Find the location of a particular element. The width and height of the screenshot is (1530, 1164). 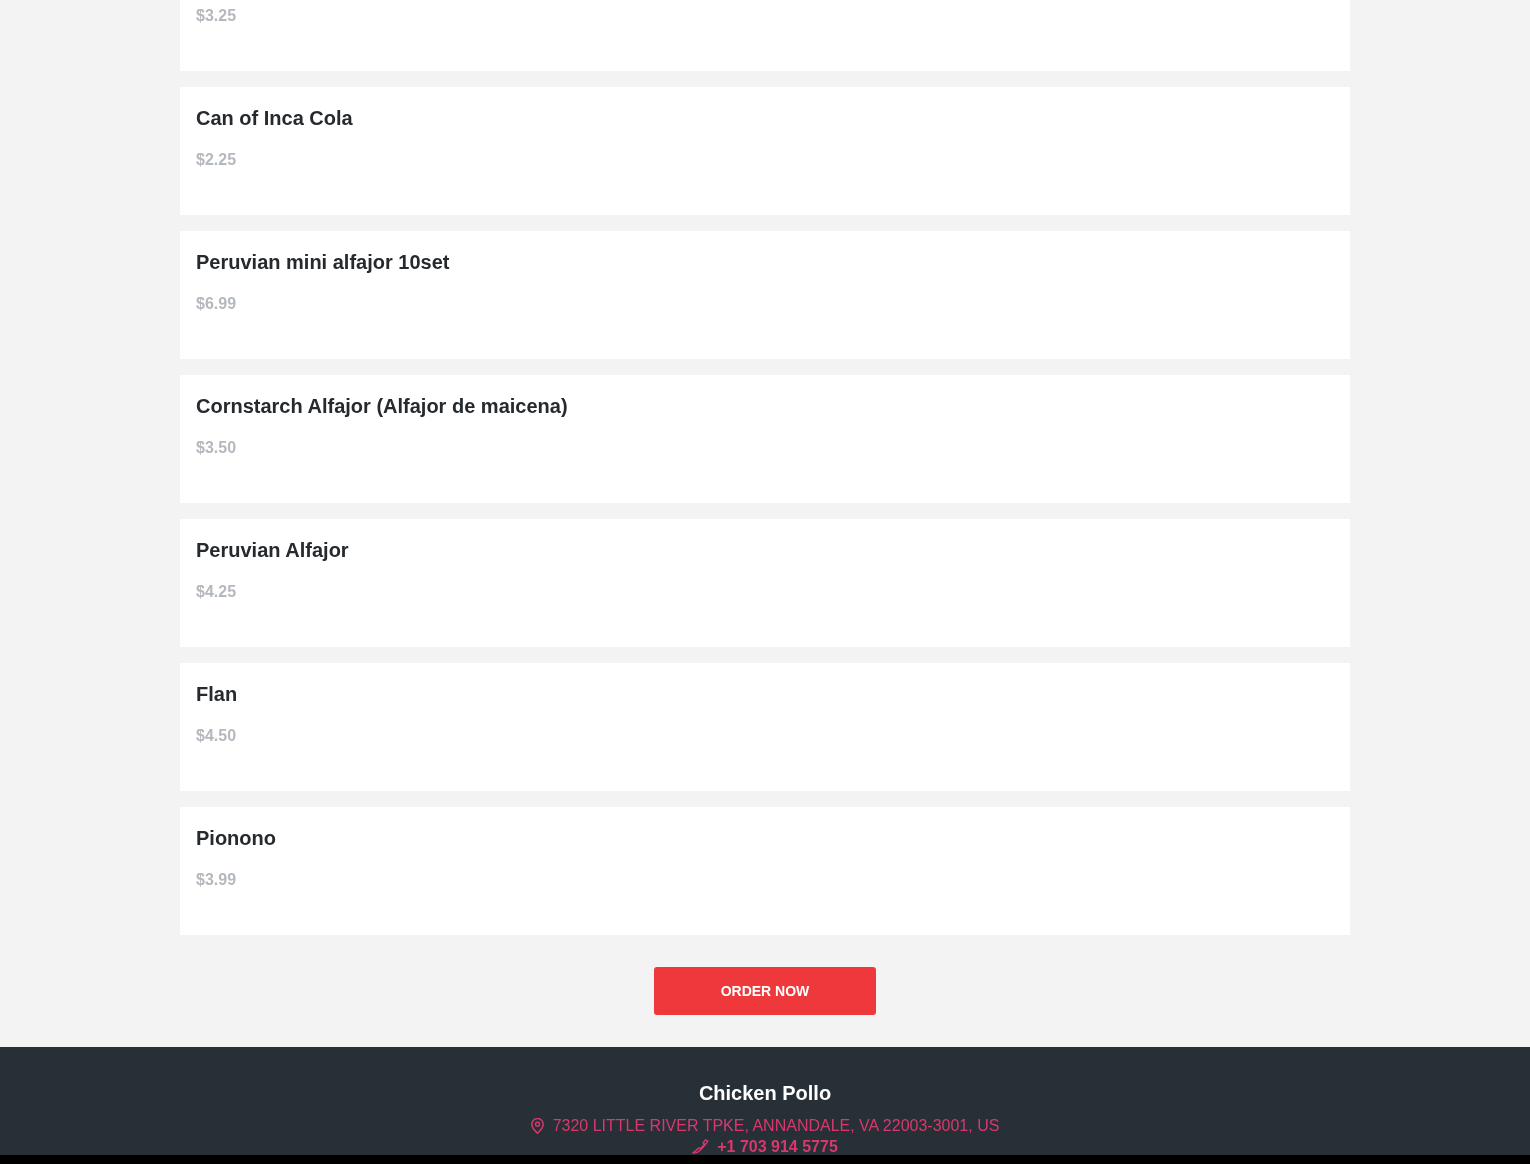

menu-item-card: Peruvian Alfajor $4.25 is located at coordinates (765, 583).